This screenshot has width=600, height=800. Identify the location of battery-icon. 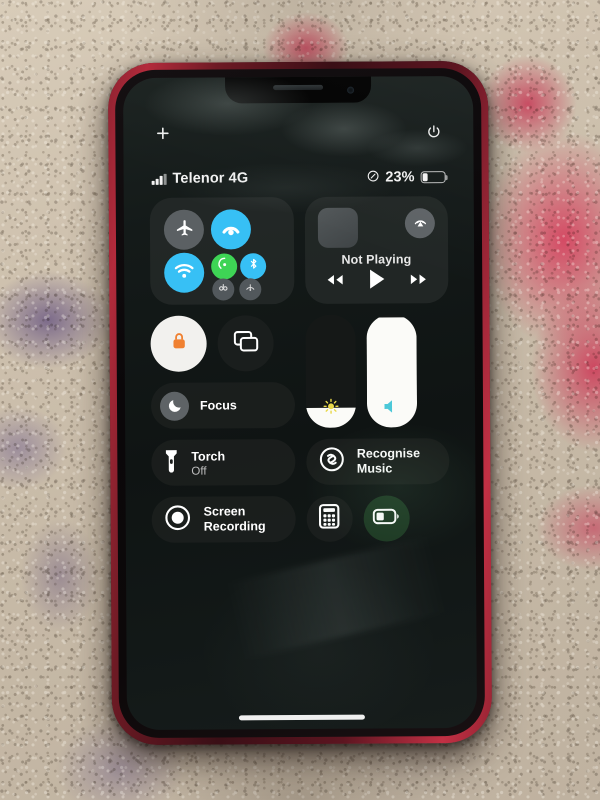
(433, 177).